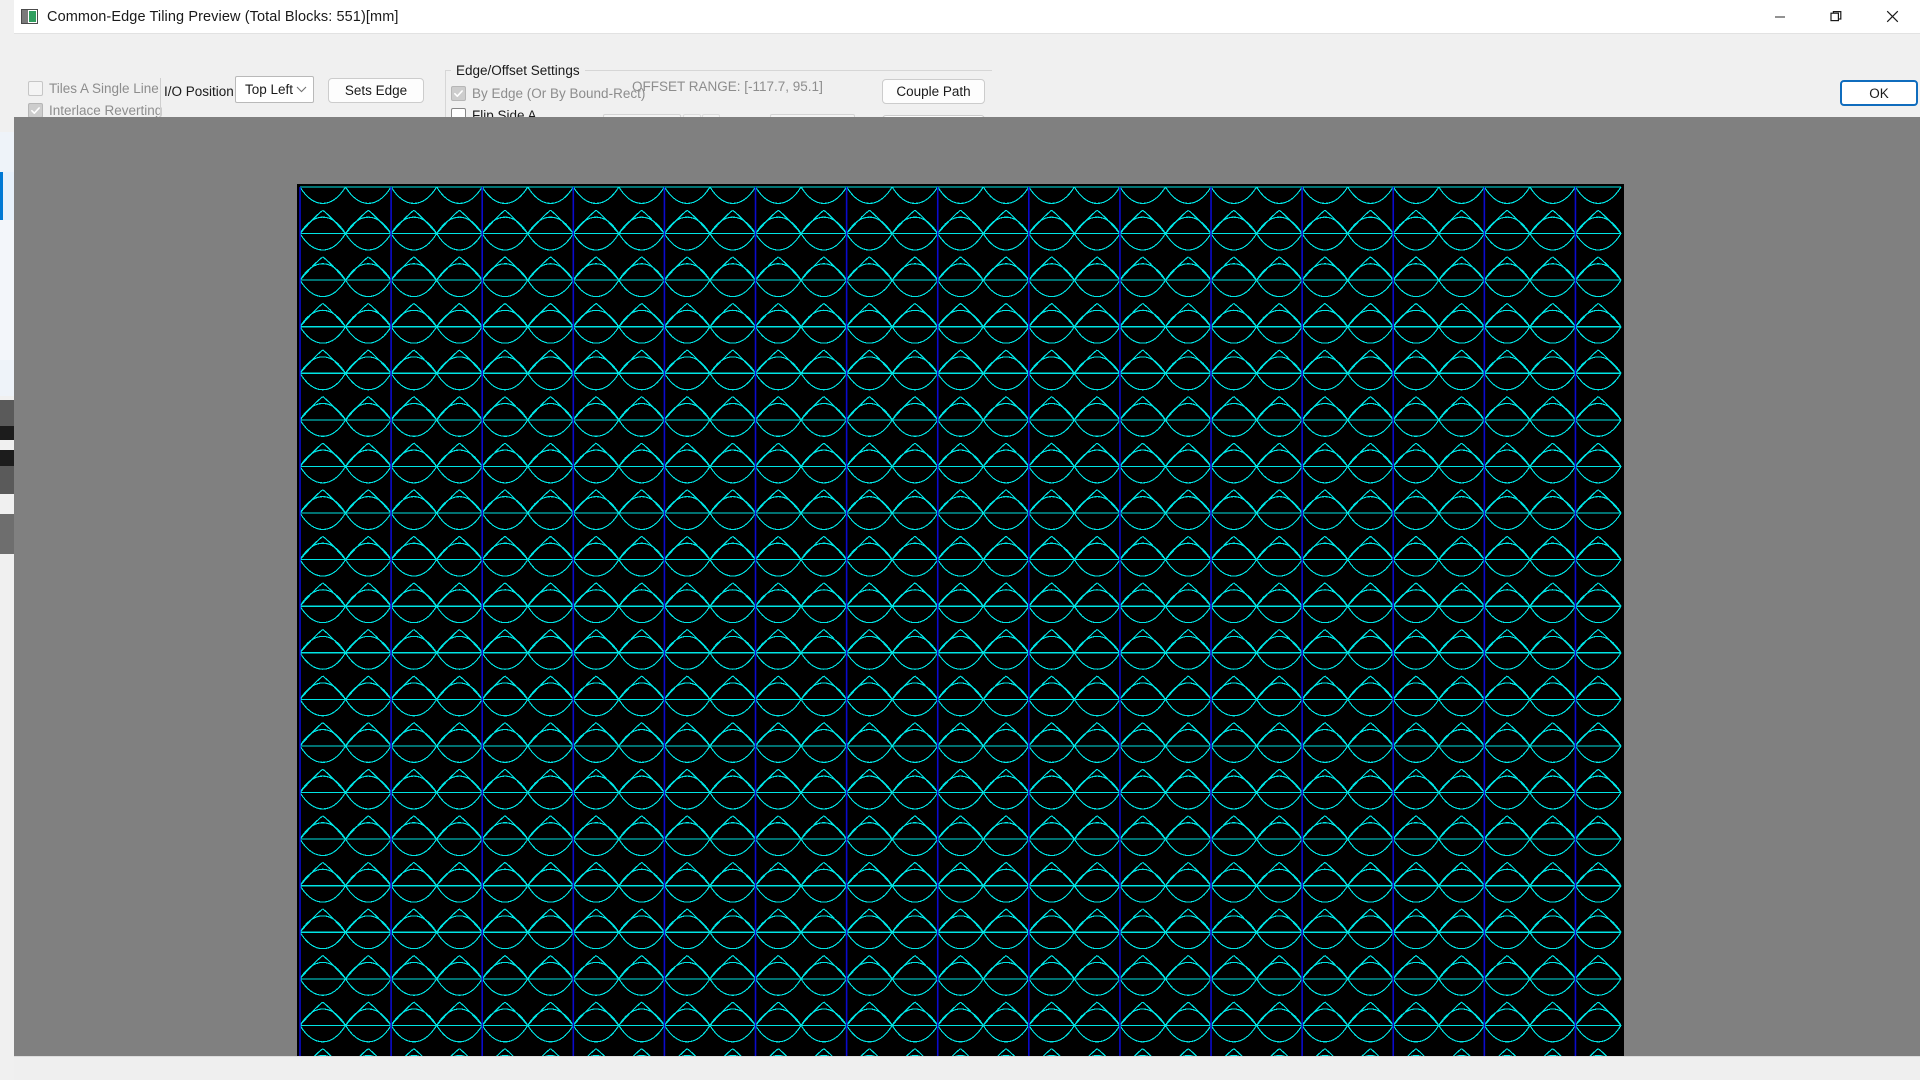 This screenshot has height=1080, width=1920. Describe the element at coordinates (727, 86) in the screenshot. I see `offset-range-text: OFFSET RANGE: [-117.7, 95.1]` at that location.